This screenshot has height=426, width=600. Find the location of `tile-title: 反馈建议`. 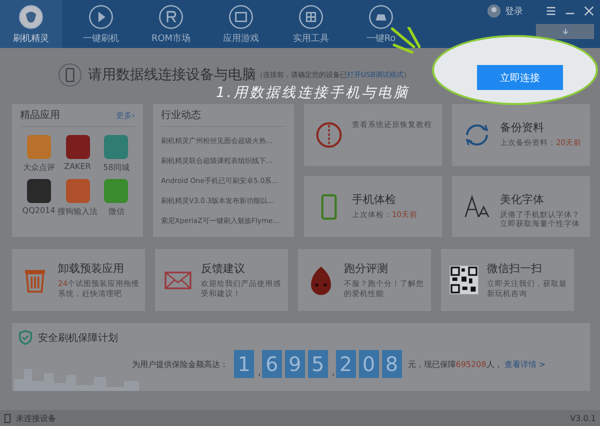

tile-title: 反馈建议 is located at coordinates (223, 268).